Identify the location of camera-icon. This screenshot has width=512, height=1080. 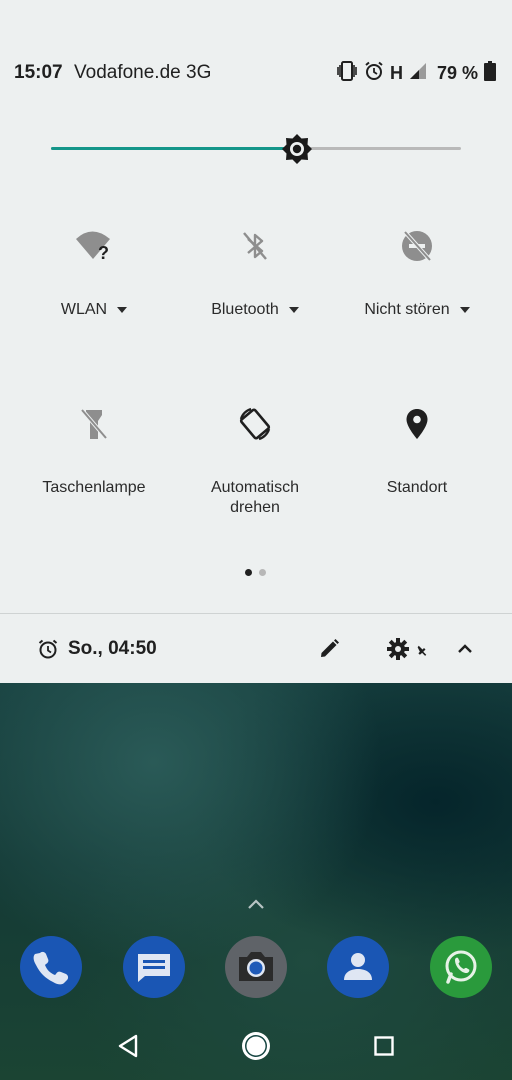
(256, 966).